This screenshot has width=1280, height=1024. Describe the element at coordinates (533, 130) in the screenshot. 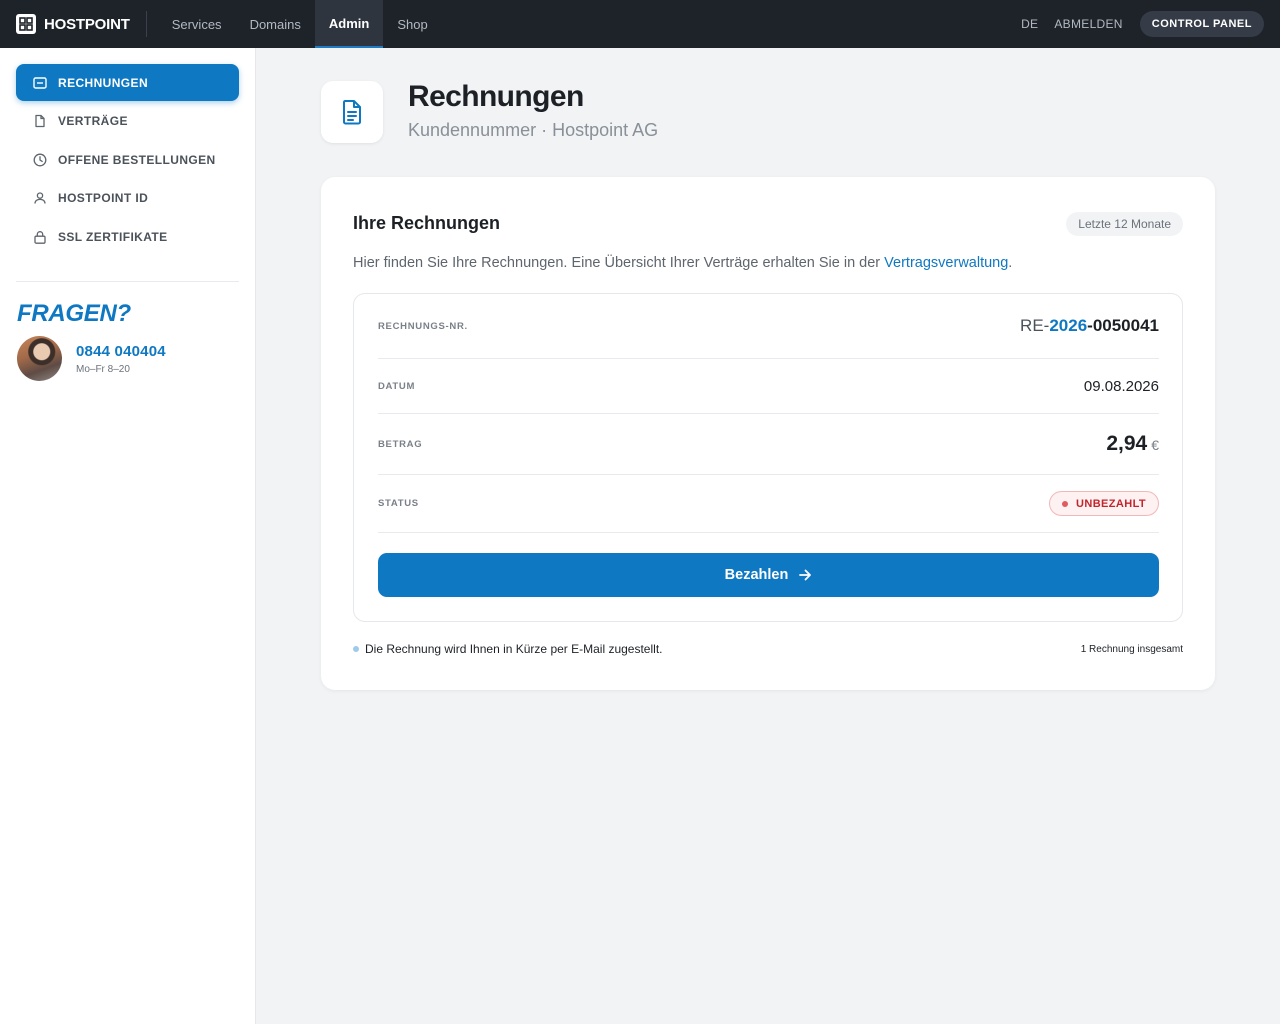

I see `page-subtitle: Kundennummer · Hostpoint AG` at that location.